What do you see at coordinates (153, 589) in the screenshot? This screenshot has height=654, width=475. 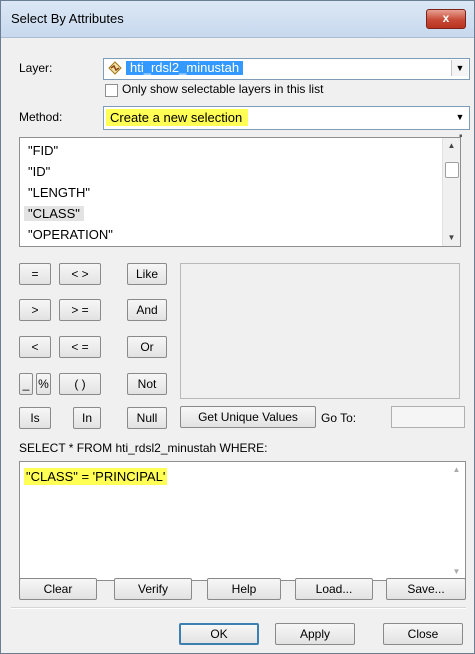 I see `verify-button: Verify` at bounding box center [153, 589].